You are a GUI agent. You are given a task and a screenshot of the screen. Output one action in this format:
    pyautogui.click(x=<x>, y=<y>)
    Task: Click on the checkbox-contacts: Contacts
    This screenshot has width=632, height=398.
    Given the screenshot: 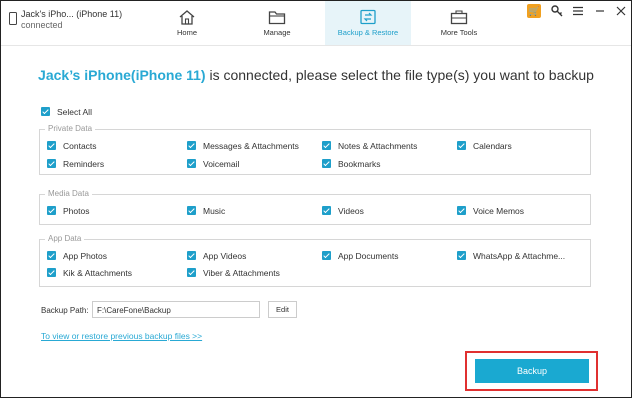 What is the action you would take?
    pyautogui.click(x=72, y=146)
    